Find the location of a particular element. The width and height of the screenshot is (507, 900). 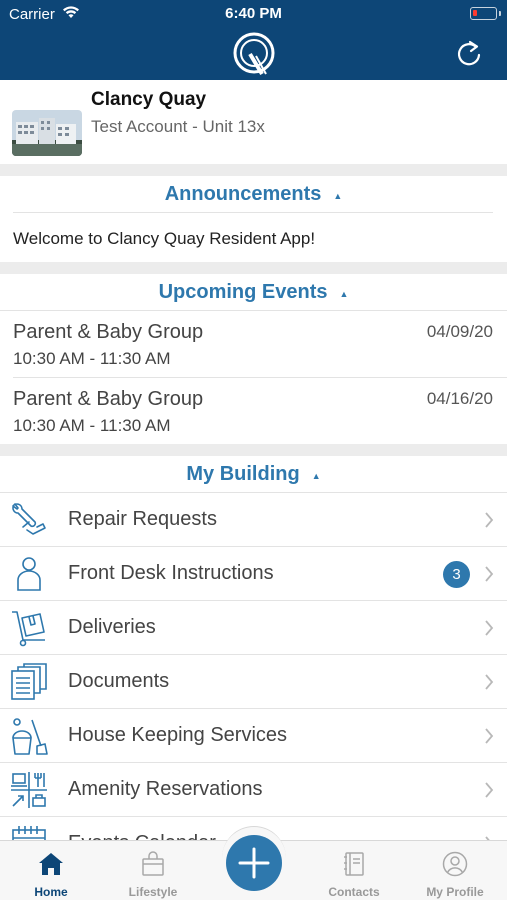

menu-item-label: Repair Requests is located at coordinates (142, 519).